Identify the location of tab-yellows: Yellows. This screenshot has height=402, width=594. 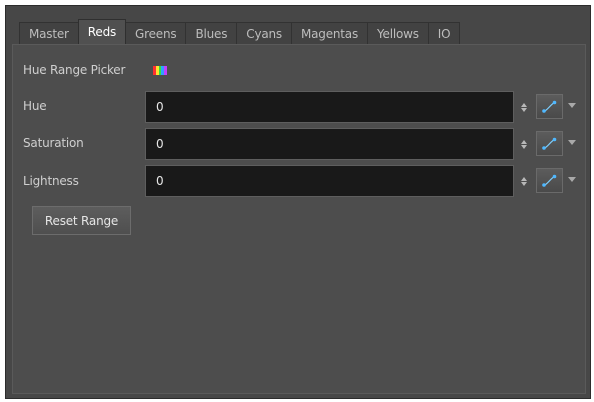
(398, 33).